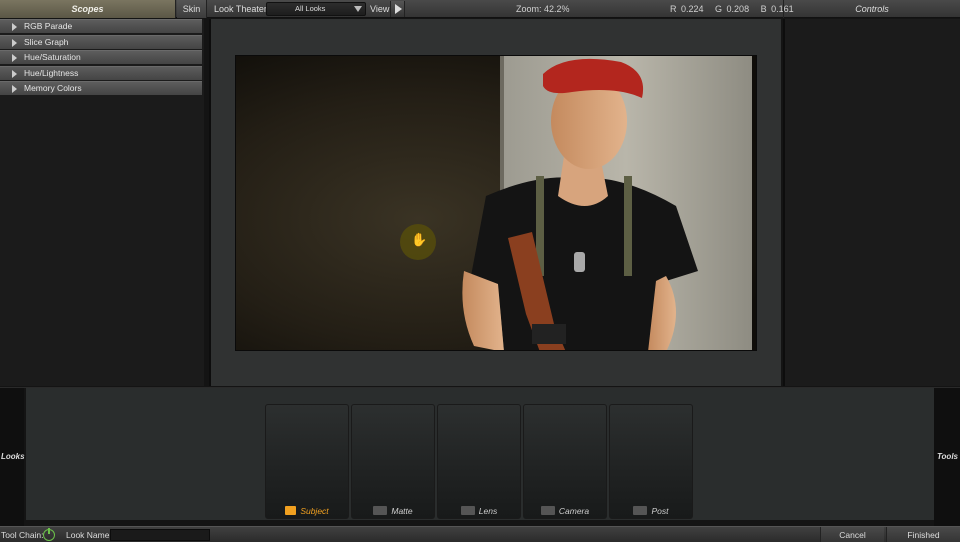  What do you see at coordinates (557, 9) in the screenshot?
I see `zoom-value: 42.2%` at bounding box center [557, 9].